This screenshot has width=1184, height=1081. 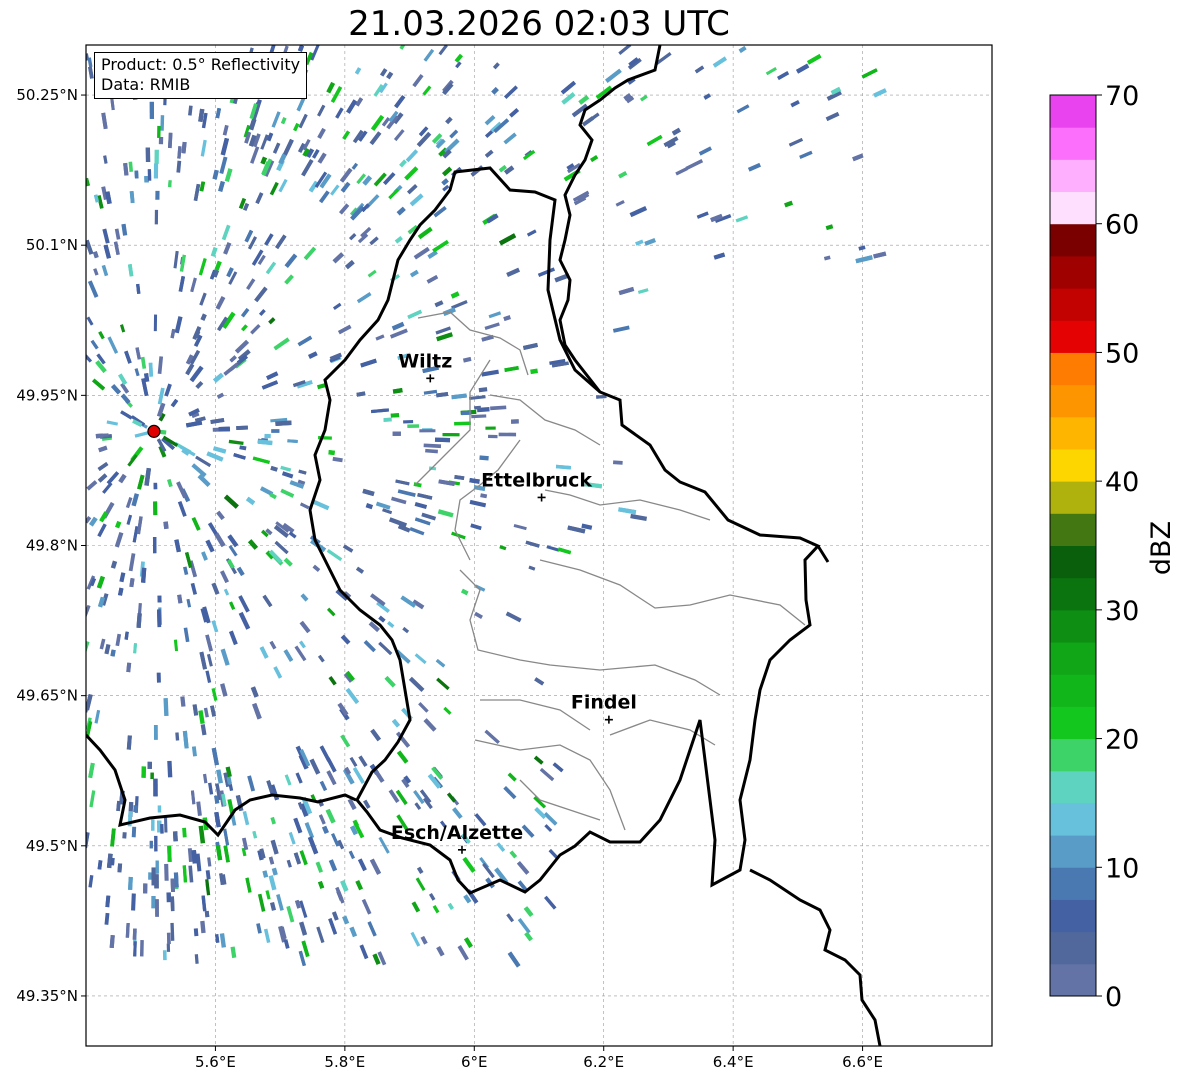 I want to click on city-label: Ettelbruck, so click(x=536, y=480).